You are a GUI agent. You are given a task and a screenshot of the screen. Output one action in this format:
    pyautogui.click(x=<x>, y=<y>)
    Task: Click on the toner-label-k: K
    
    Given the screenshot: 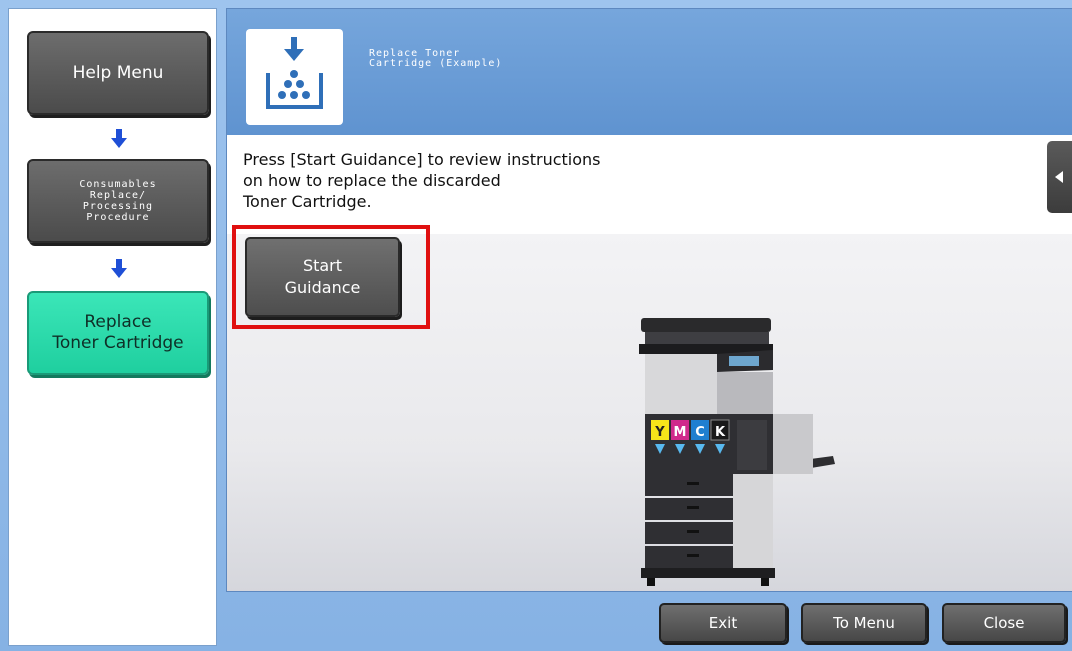 What is the action you would take?
    pyautogui.click(x=720, y=432)
    